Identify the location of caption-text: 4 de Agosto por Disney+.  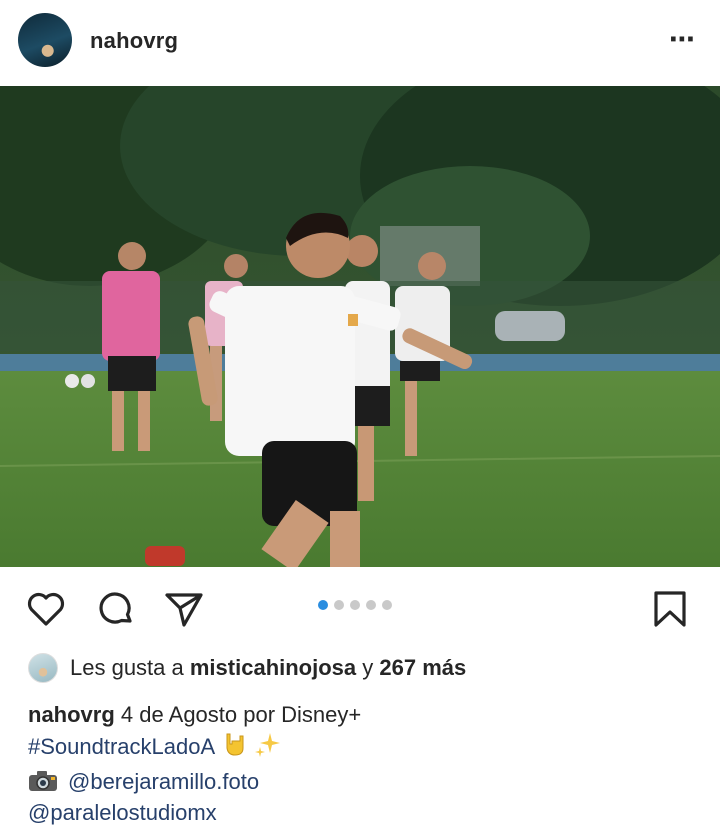
(241, 714).